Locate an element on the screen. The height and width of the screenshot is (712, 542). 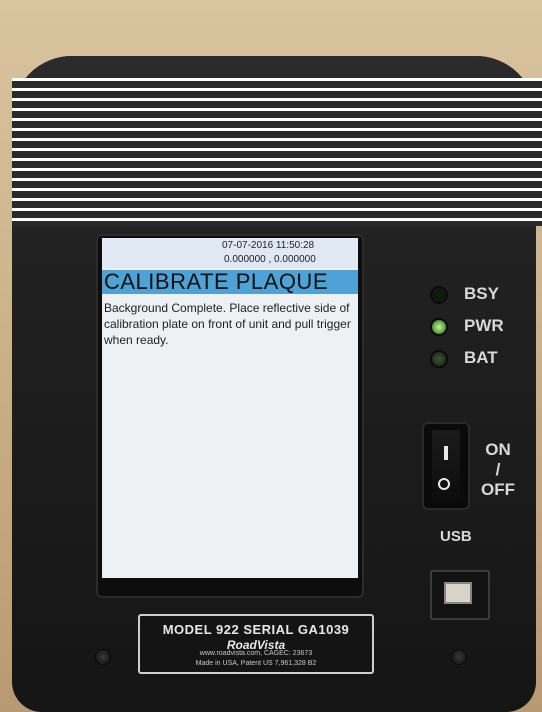
power-switch is located at coordinates (446, 466).